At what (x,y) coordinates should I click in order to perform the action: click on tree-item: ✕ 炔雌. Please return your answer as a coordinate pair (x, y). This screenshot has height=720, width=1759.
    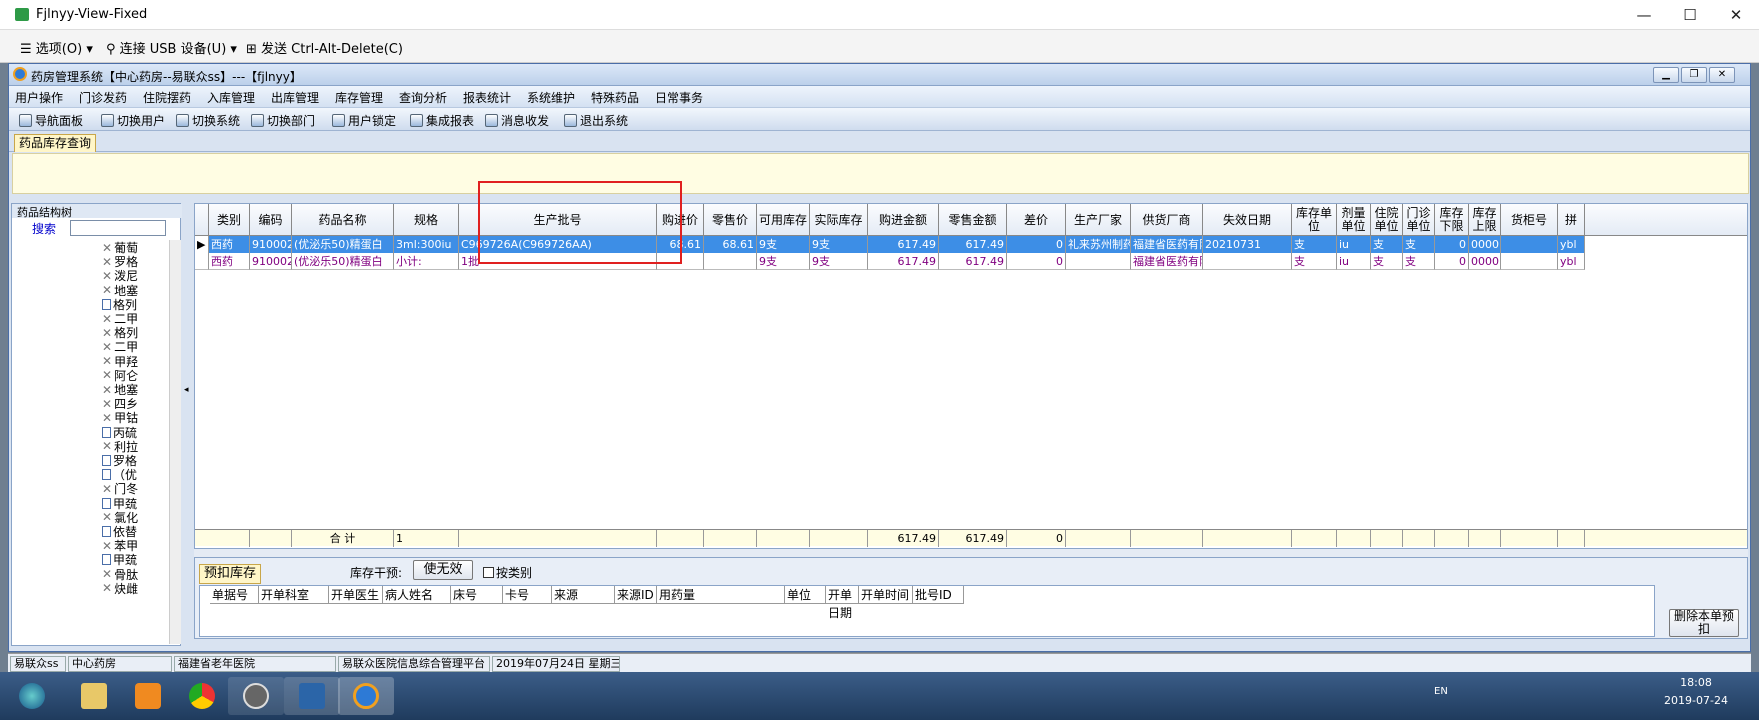
    Looking at the image, I should click on (122, 588).